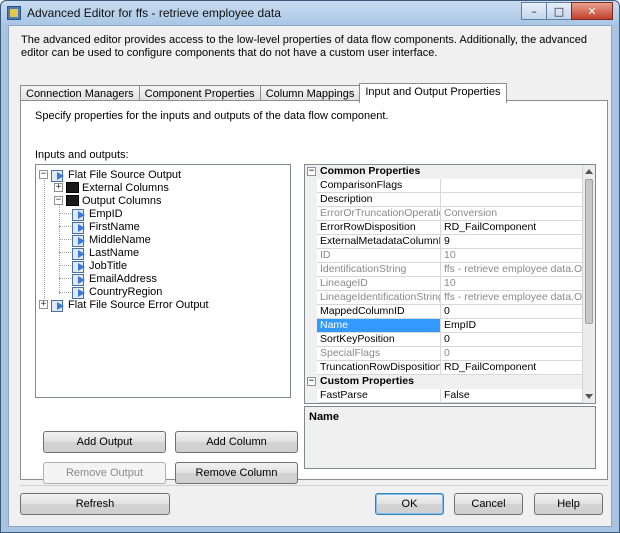 This screenshot has width=620, height=533. I want to click on ok-button: OK, so click(409, 504).